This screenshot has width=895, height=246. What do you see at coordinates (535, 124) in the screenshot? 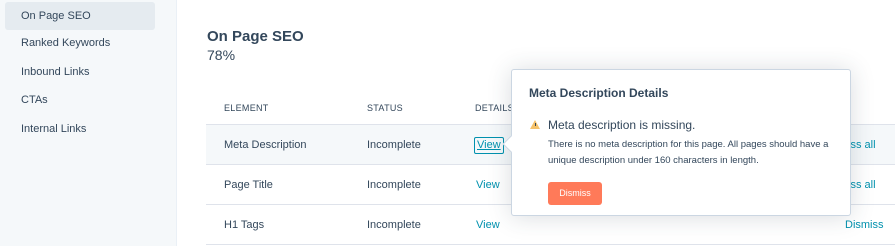
I see `warning-triangle-icon` at bounding box center [535, 124].